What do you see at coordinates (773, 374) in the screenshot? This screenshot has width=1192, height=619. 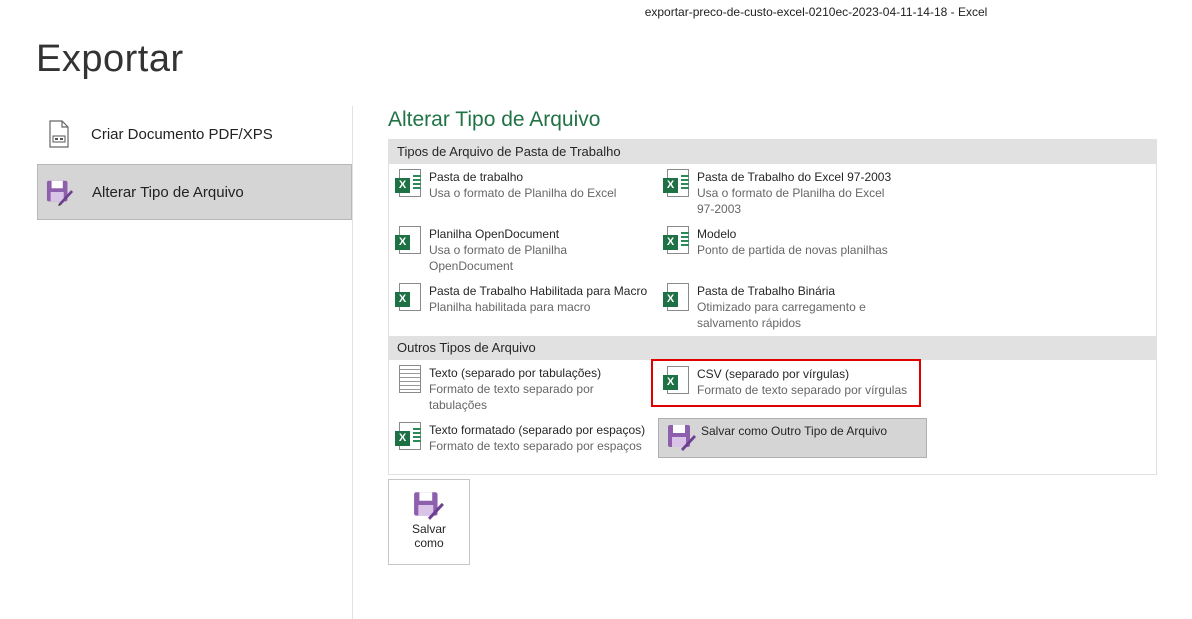 I see `option-label: CSV (separado por vírgulas)` at bounding box center [773, 374].